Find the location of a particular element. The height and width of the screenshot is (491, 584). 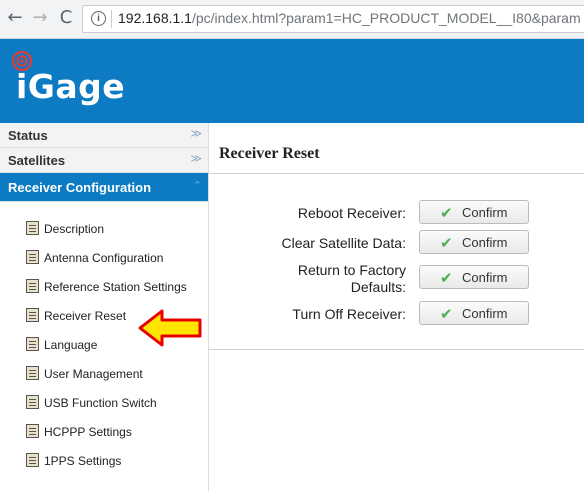

turn-off-confirm-button: ✔ Confirm is located at coordinates (474, 313).